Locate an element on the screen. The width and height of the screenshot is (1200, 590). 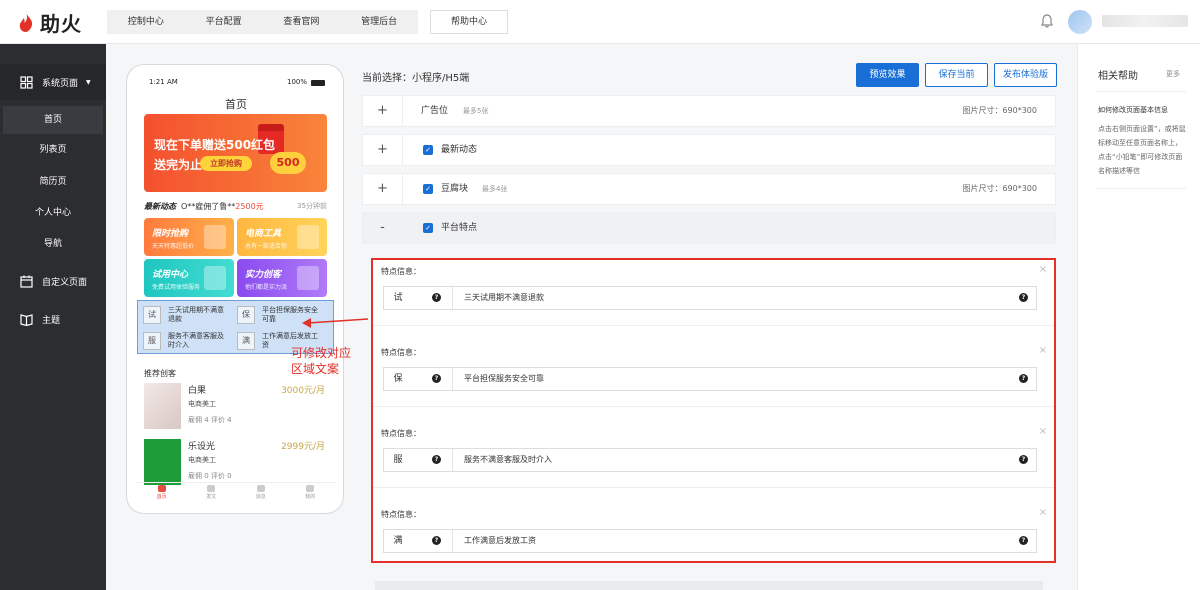
card-makers: 实力创客 他们都是实力派 is located at coordinates (282, 278).